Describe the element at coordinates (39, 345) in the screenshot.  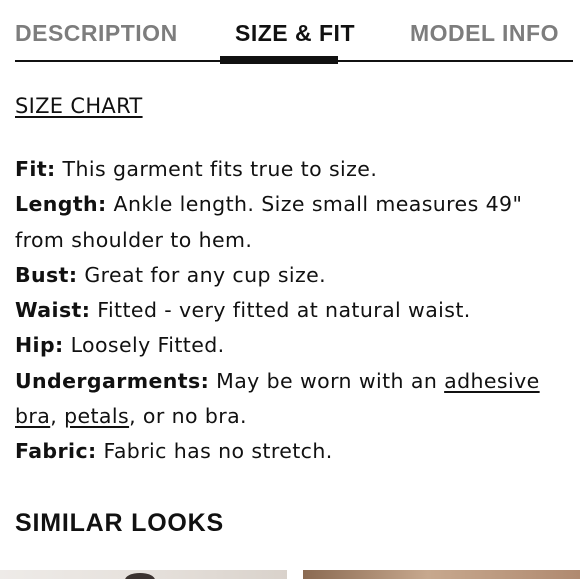
I see `spec-hip-label: Hip:` at that location.